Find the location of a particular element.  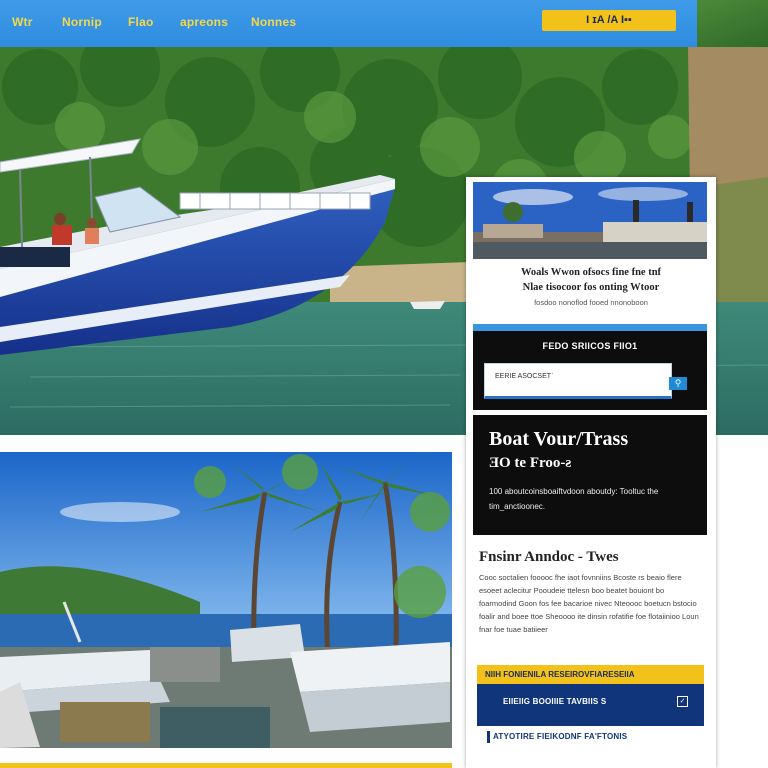

booking-secondary-label: ATYOTIRE FIEIKODNF FA'FTONIS is located at coordinates (560, 736).